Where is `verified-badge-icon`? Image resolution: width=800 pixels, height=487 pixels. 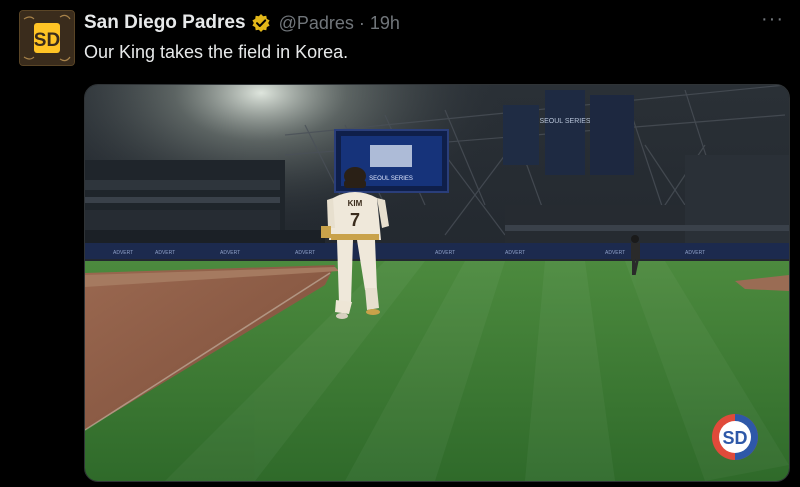
verified-badge-icon is located at coordinates (261, 23).